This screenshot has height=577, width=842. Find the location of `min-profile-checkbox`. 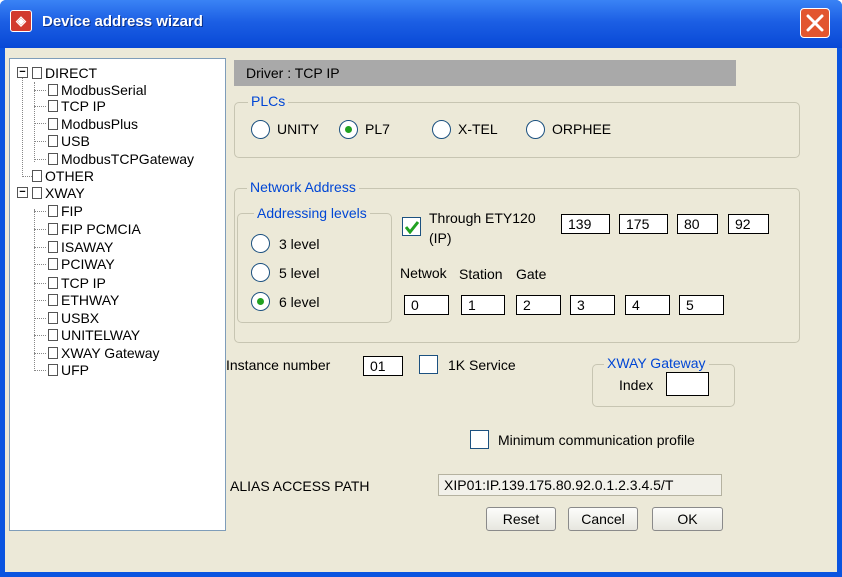

min-profile-checkbox is located at coordinates (479, 439).